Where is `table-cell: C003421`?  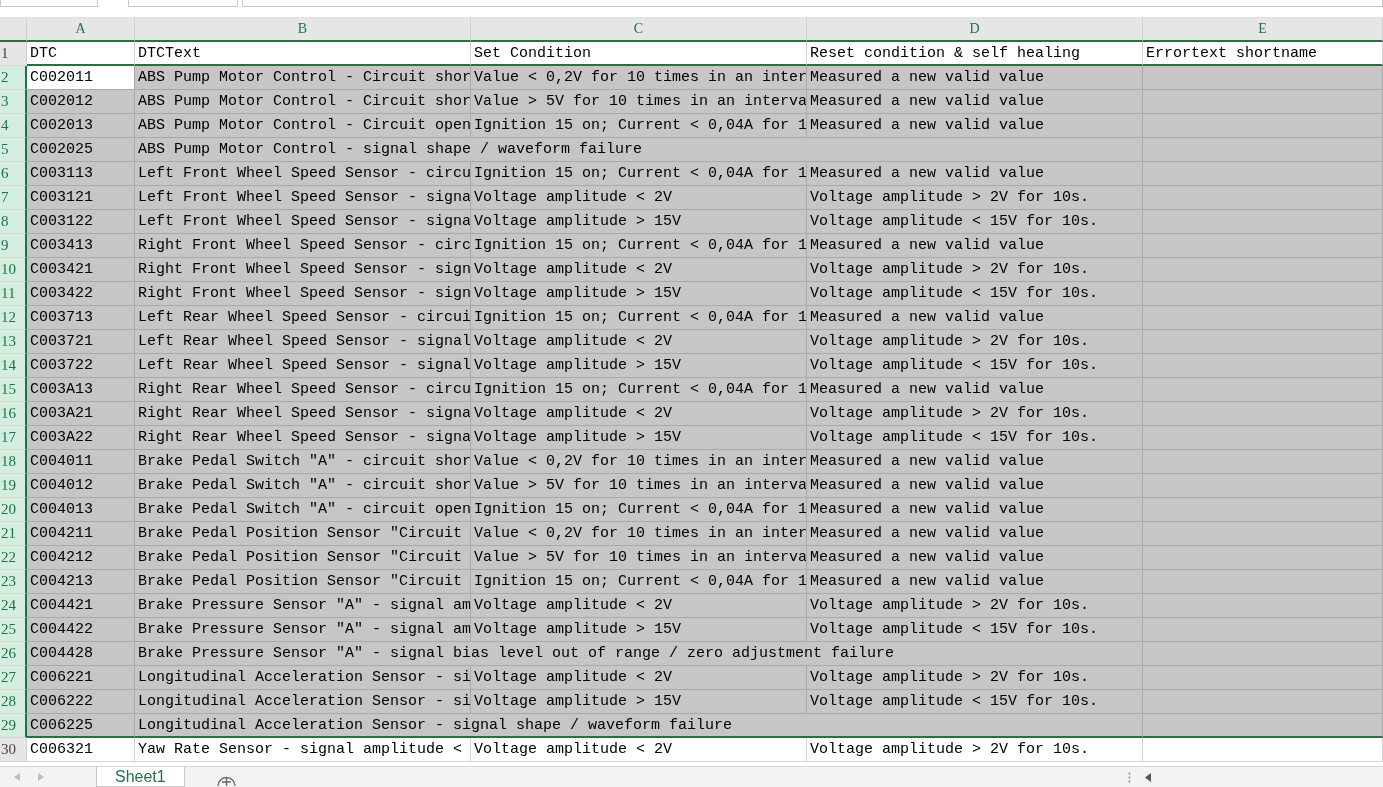 table-cell: C003421 is located at coordinates (81, 270).